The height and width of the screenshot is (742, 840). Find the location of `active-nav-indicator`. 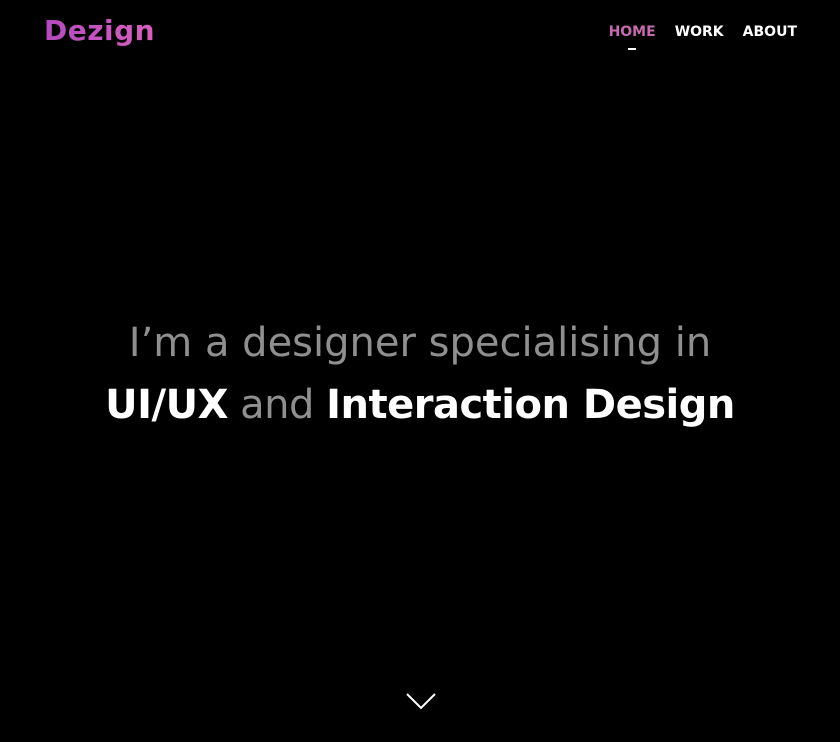

active-nav-indicator is located at coordinates (632, 49).